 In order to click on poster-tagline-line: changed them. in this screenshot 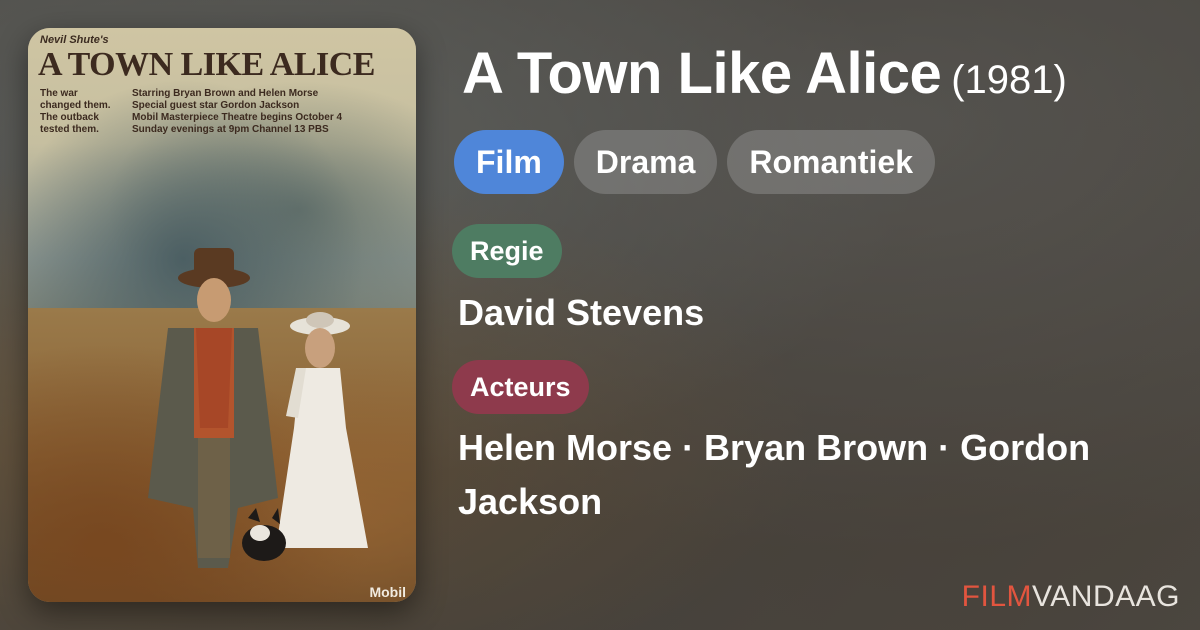, I will do `click(75, 105)`.